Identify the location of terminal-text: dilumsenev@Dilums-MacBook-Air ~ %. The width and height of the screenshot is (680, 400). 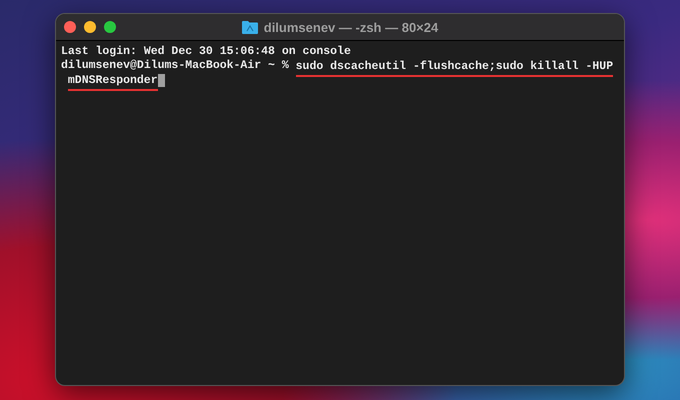
(175, 66).